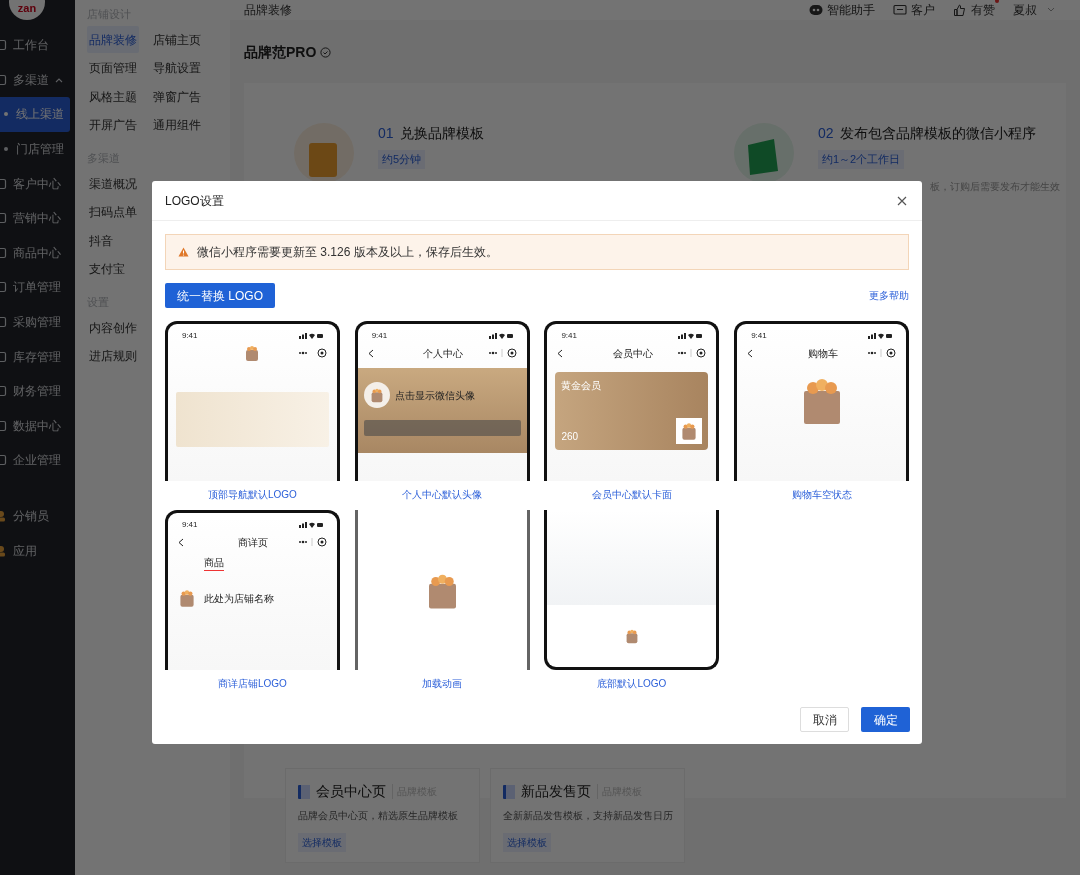 The width and height of the screenshot is (1080, 875). Describe the element at coordinates (177, 125) in the screenshot. I see `subnav-item: 通用组件` at that location.